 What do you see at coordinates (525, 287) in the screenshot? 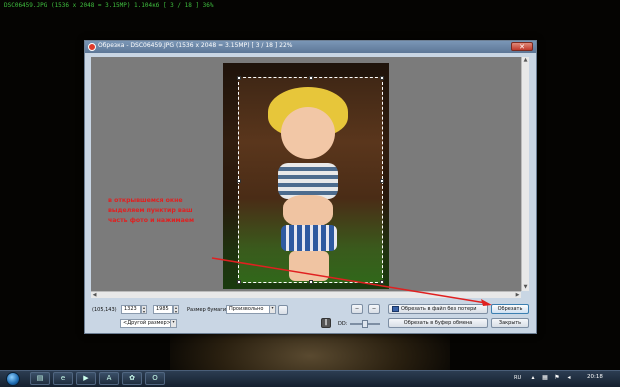
I see `scroll-down-icon: ▼` at bounding box center [525, 287].